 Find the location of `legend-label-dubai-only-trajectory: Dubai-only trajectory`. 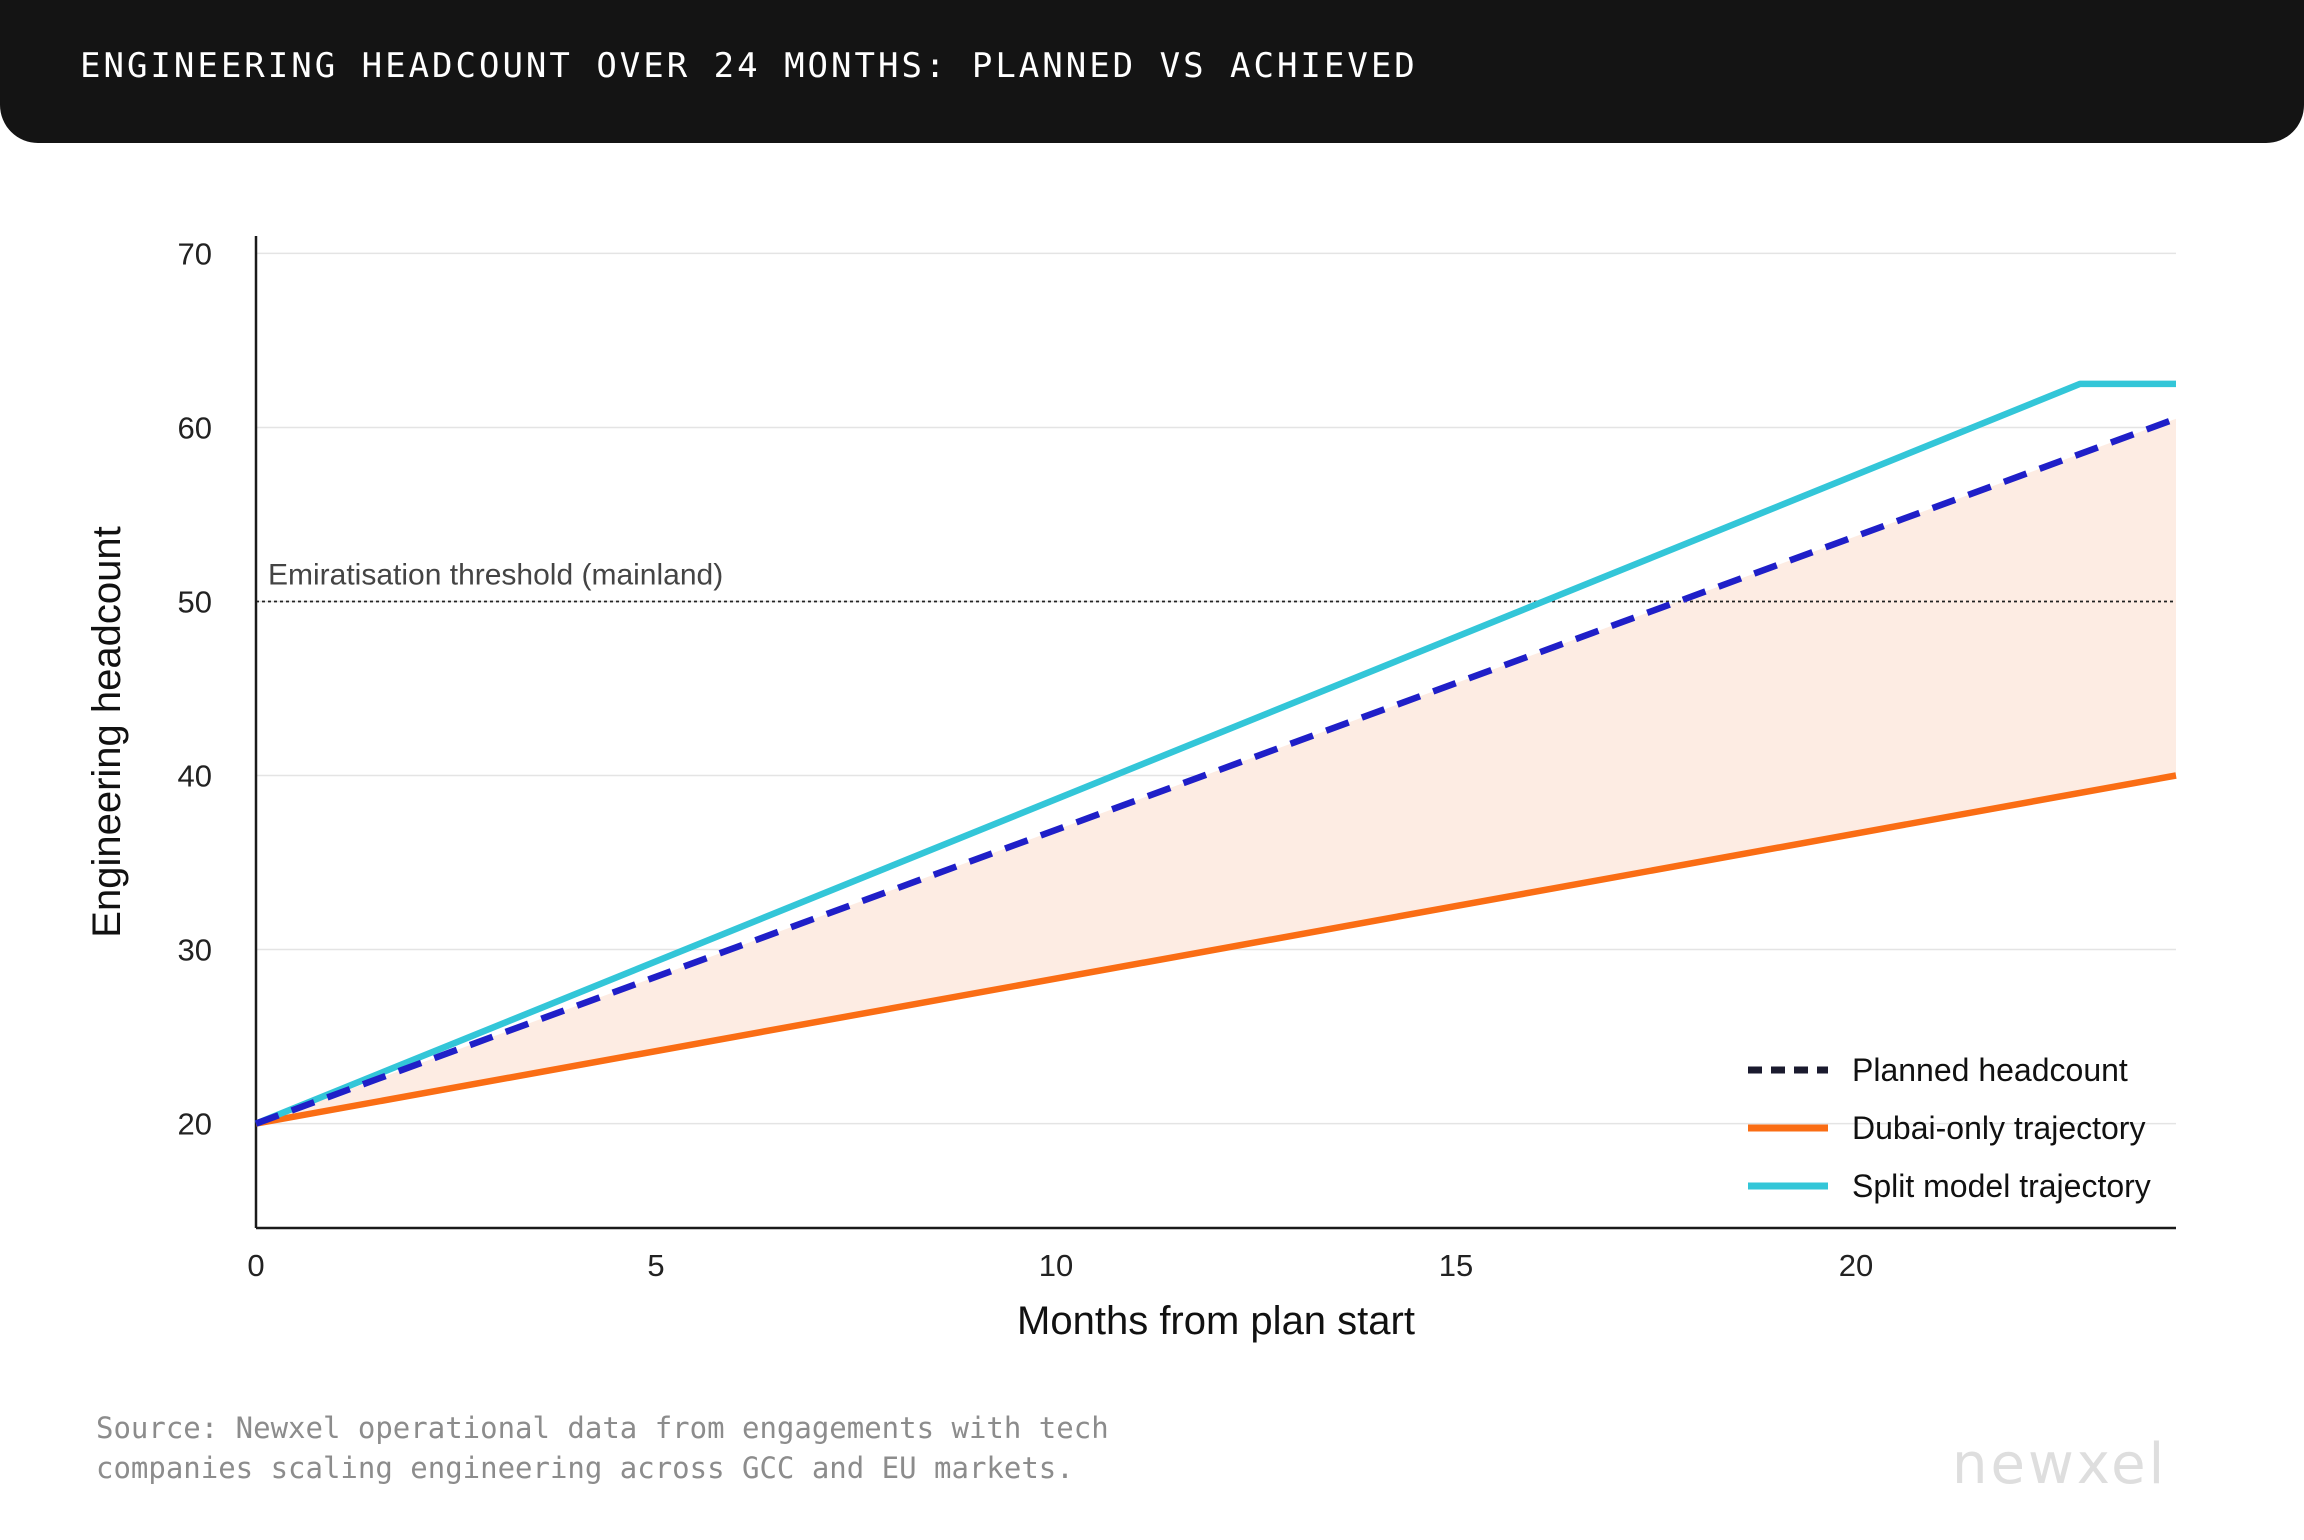

legend-label-dubai-only-trajectory: Dubai-only trajectory is located at coordinates (1998, 1128).